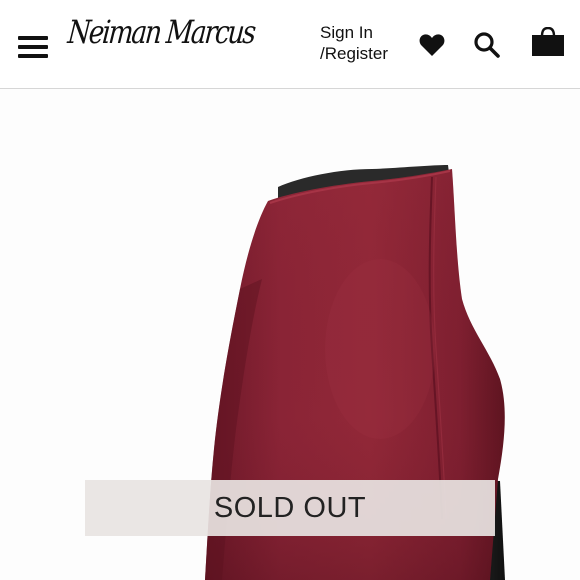 The width and height of the screenshot is (580, 580). What do you see at coordinates (487, 45) in the screenshot?
I see `search-icon` at bounding box center [487, 45].